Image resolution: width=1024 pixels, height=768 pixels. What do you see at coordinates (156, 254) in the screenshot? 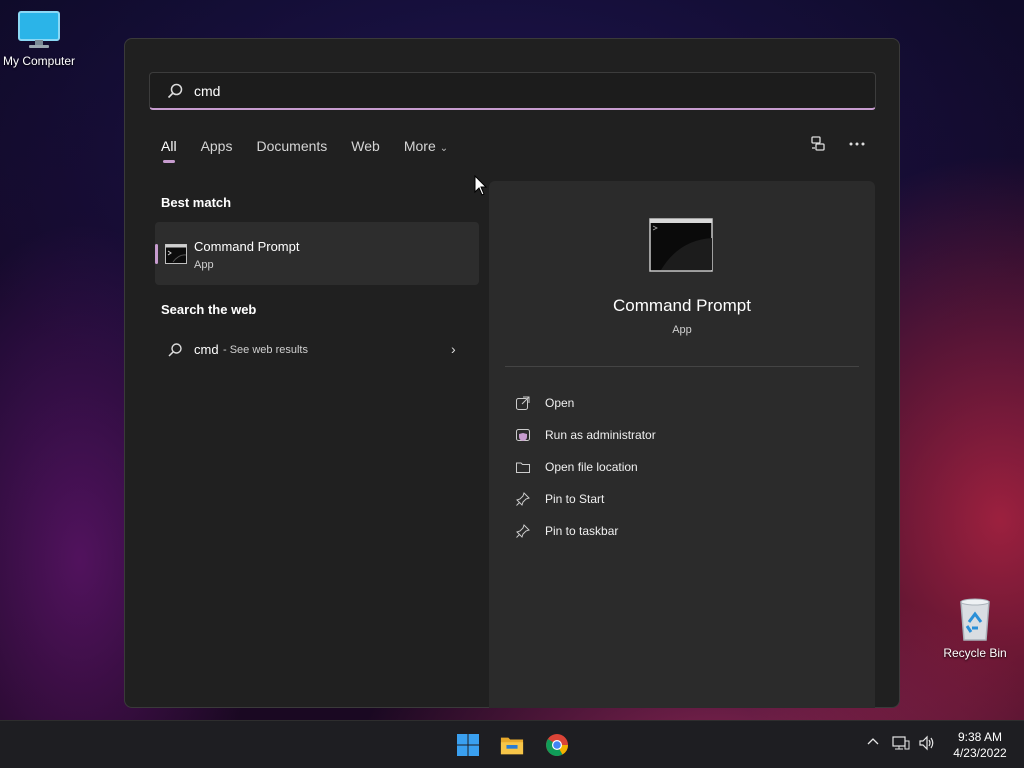
I see `selection-indicator` at bounding box center [156, 254].